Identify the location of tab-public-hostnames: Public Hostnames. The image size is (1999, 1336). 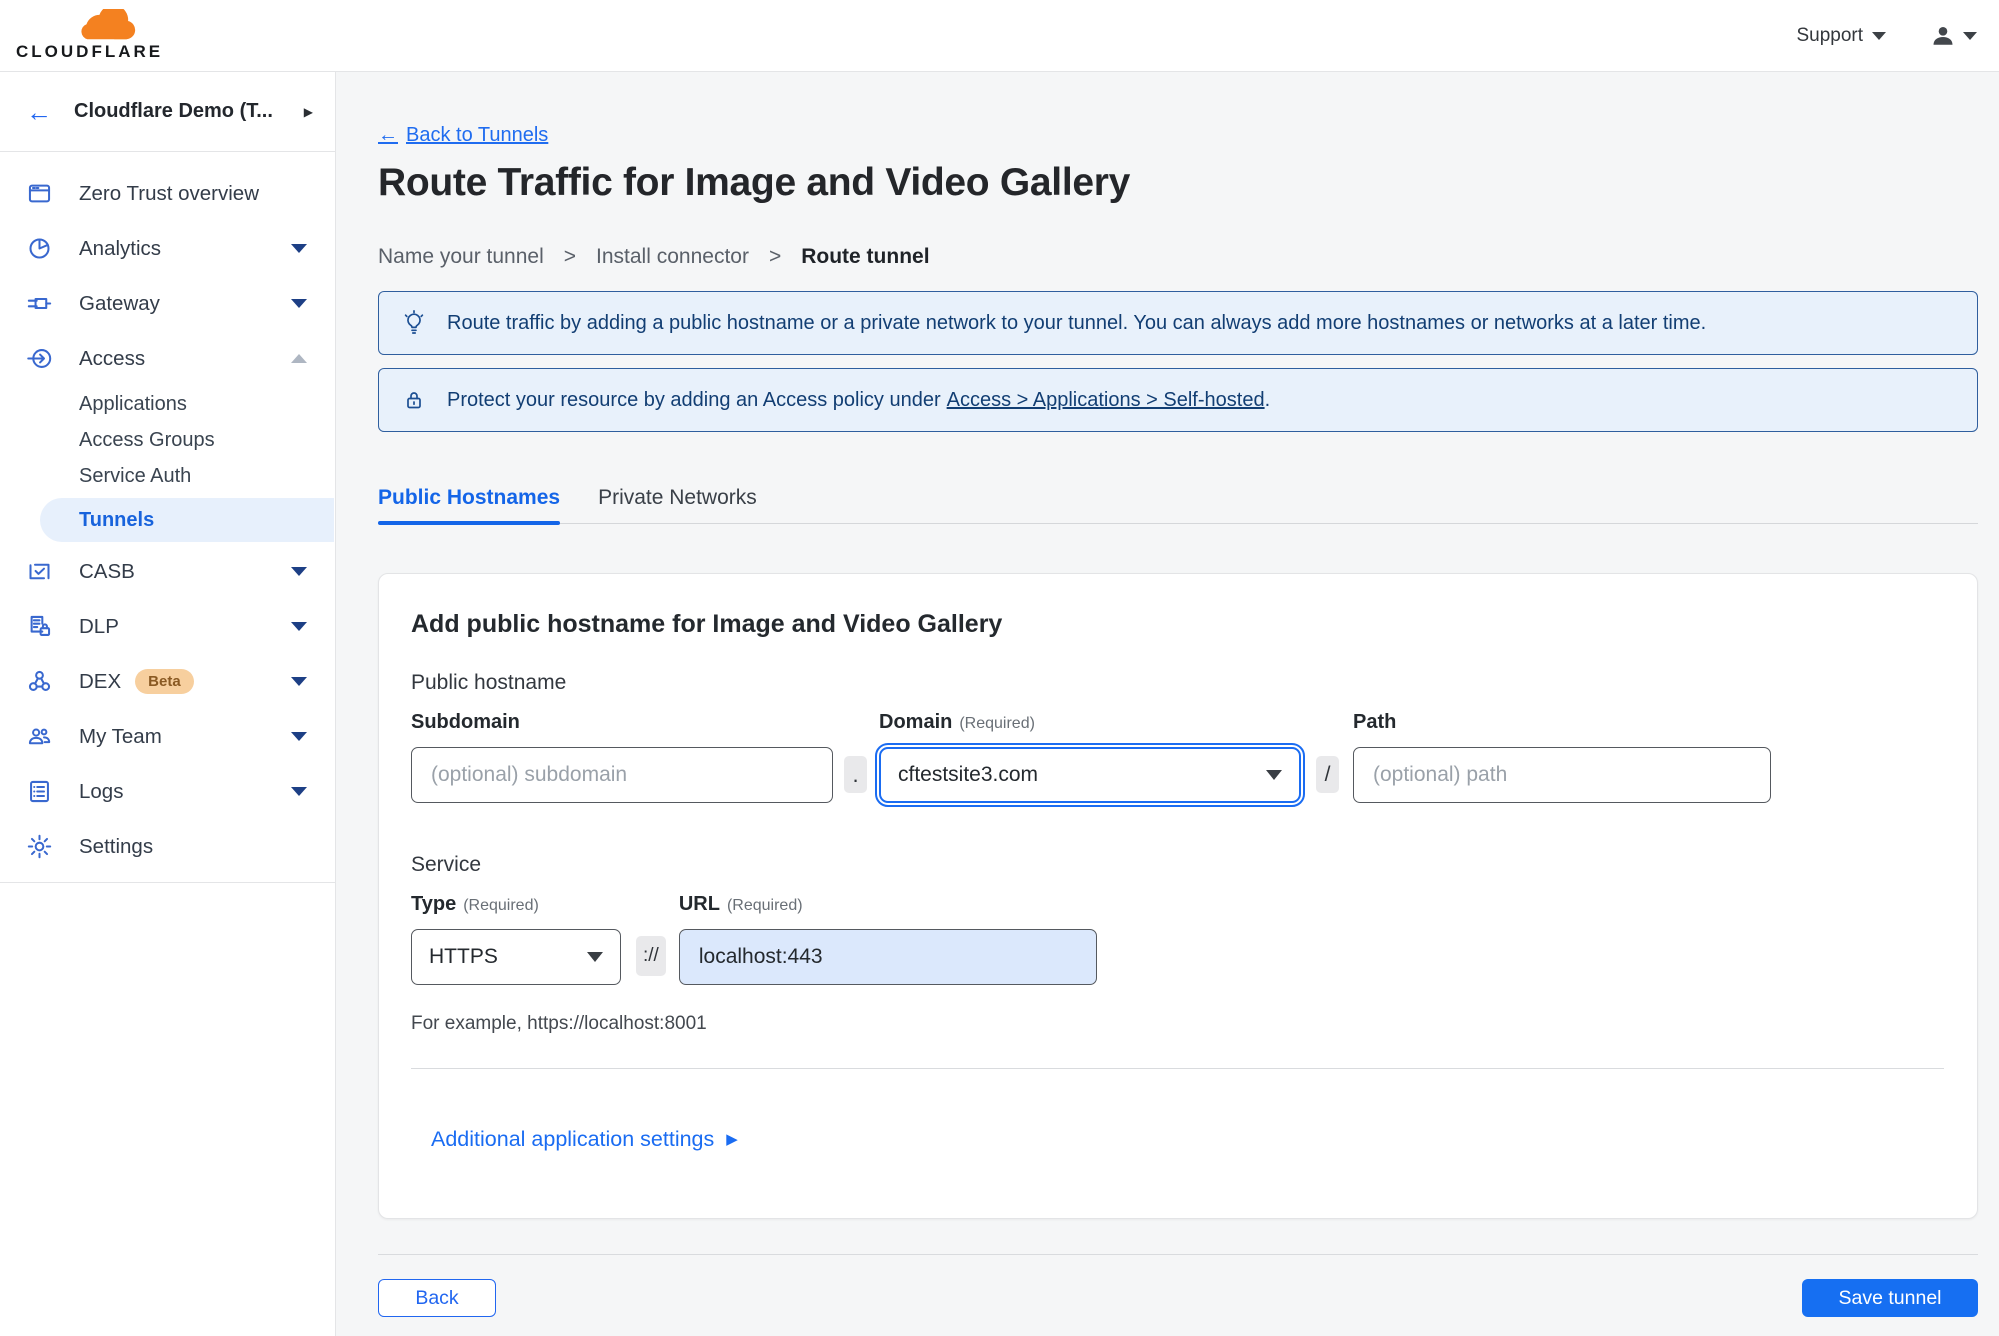
(469, 505).